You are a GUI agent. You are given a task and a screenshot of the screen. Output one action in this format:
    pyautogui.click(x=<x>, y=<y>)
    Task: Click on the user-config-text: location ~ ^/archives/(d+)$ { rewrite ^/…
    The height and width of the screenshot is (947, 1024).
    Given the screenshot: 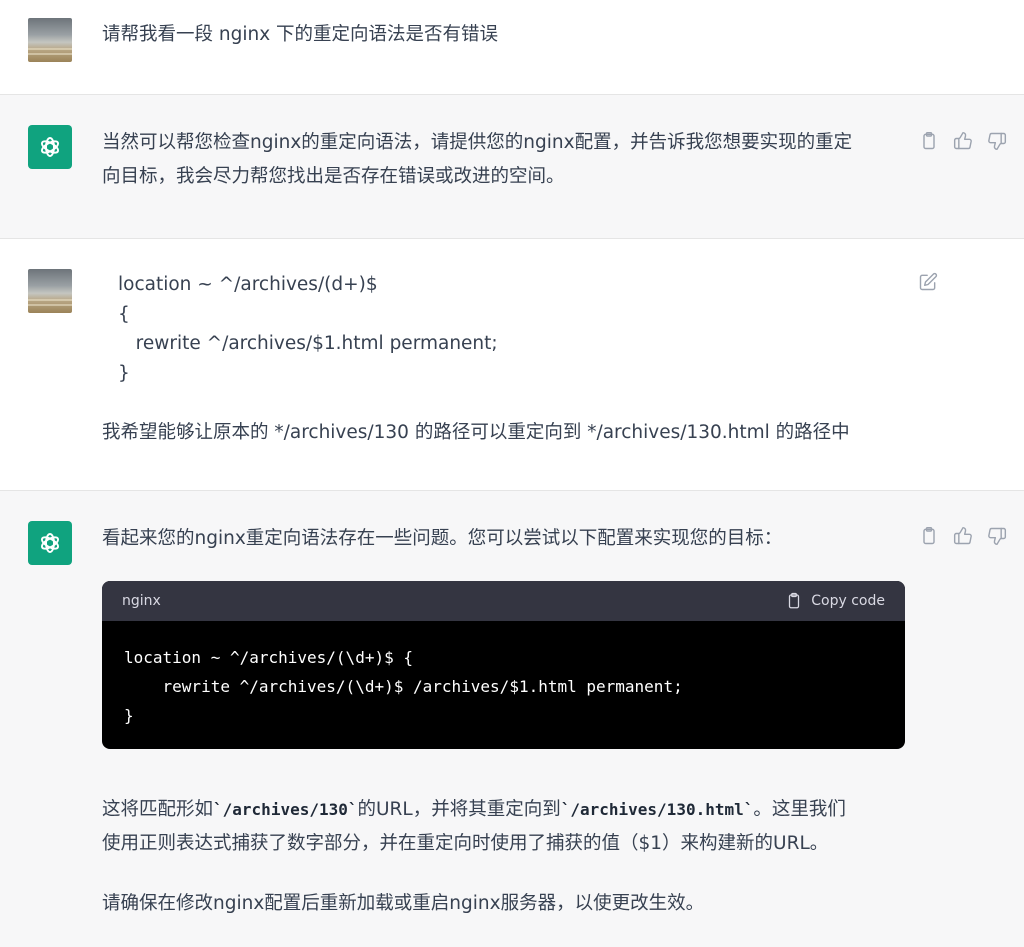 What is the action you would take?
    pyautogui.click(x=518, y=329)
    